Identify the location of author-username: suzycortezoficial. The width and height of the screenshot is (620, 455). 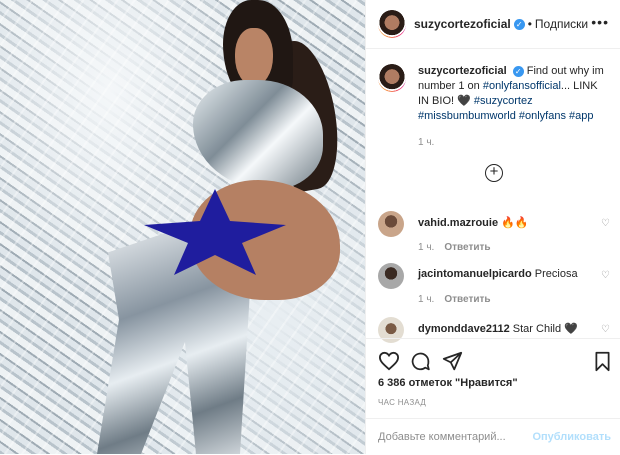
(462, 24).